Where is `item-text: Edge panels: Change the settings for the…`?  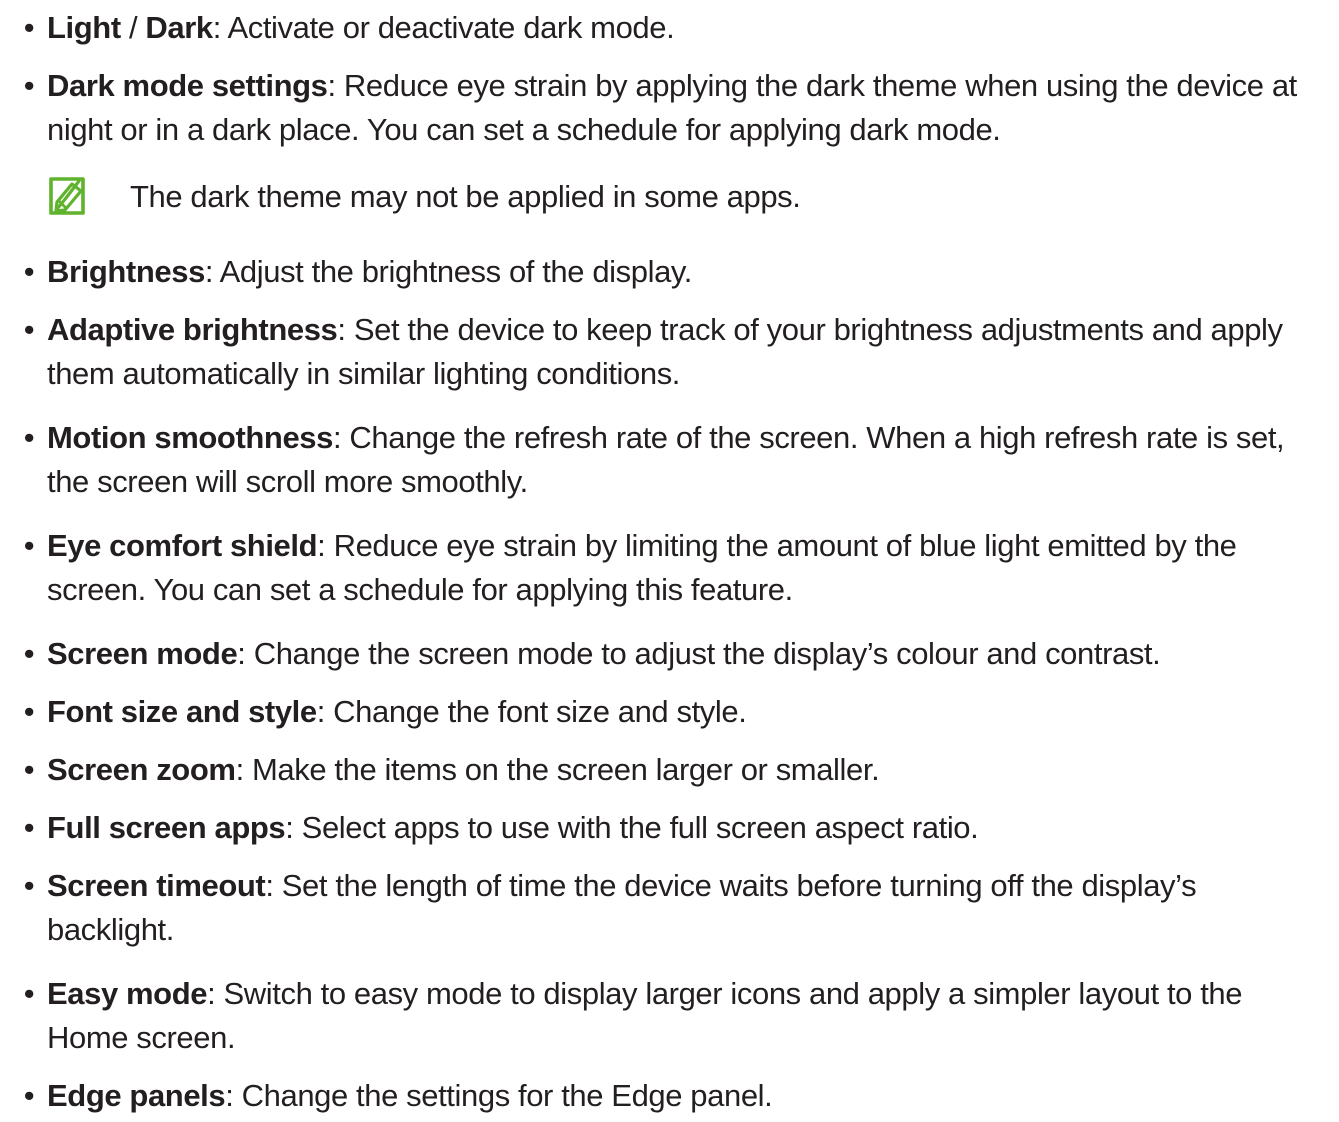
item-text: Edge panels: Change the settings for the… is located at coordinates (689, 1096).